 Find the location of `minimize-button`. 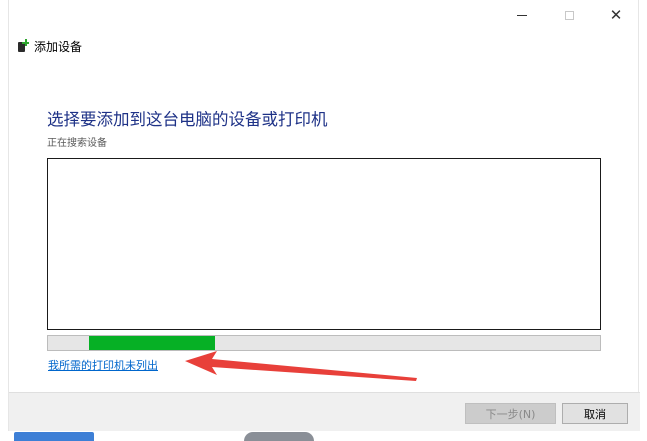

minimize-button is located at coordinates (522, 15).